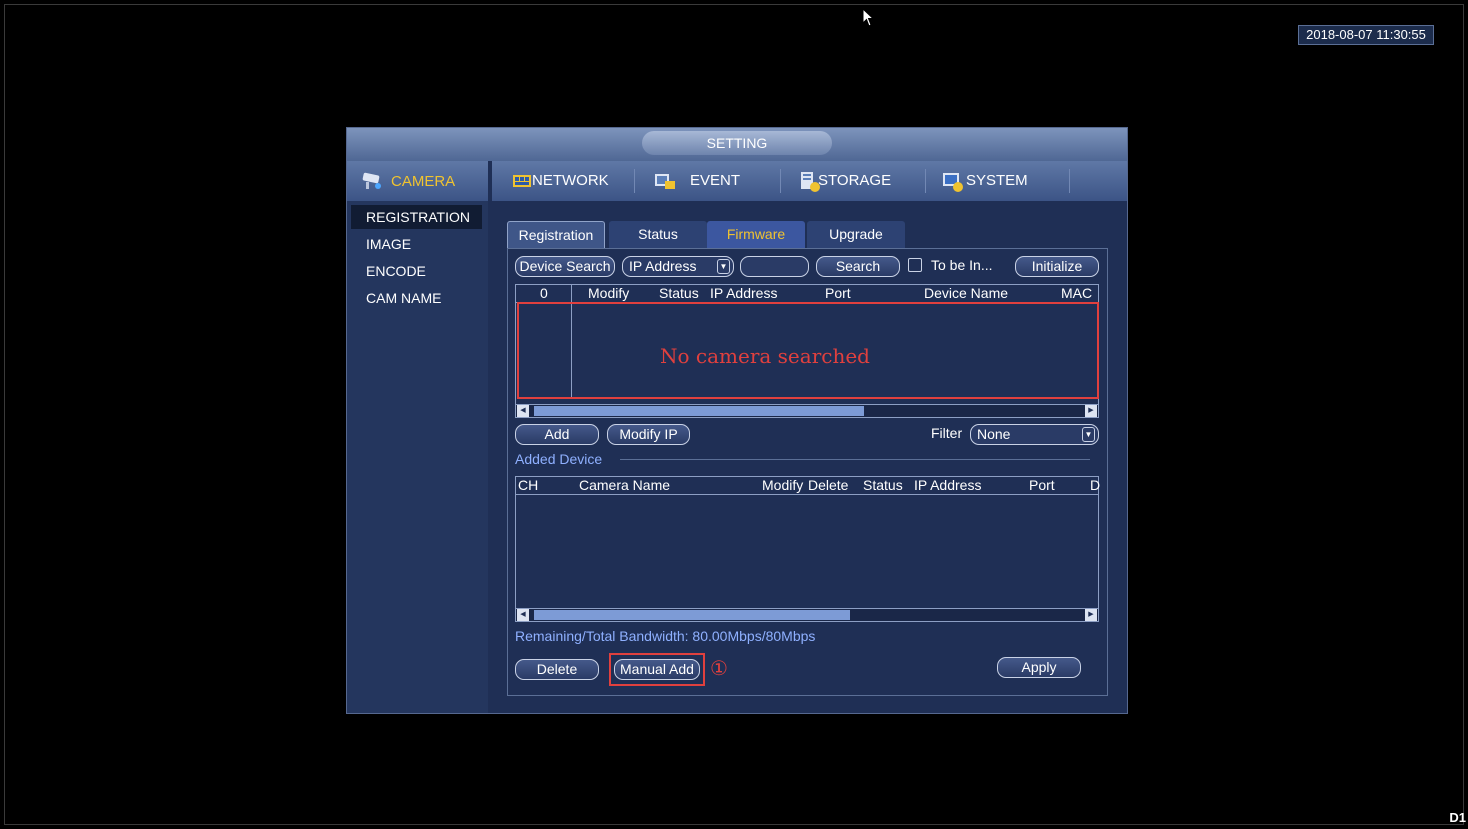 This screenshot has width=1468, height=829. Describe the element at coordinates (809, 181) in the screenshot. I see `top-nav: NETWORK EVENT STORAGE SYSTEM` at that location.